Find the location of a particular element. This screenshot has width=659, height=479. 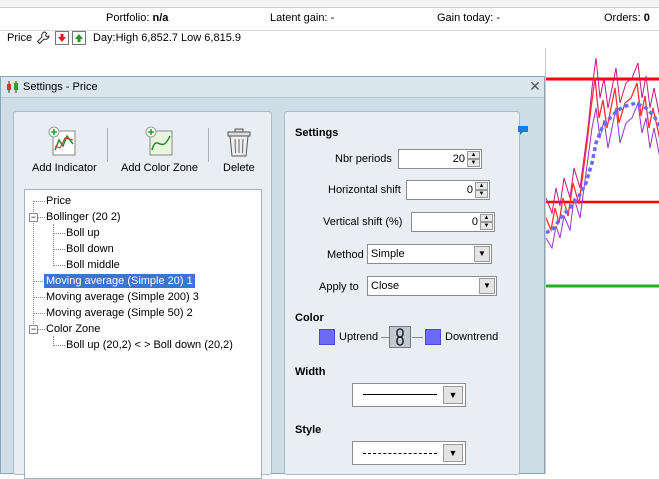

status-bar-top-strip is located at coordinates (329, 4).